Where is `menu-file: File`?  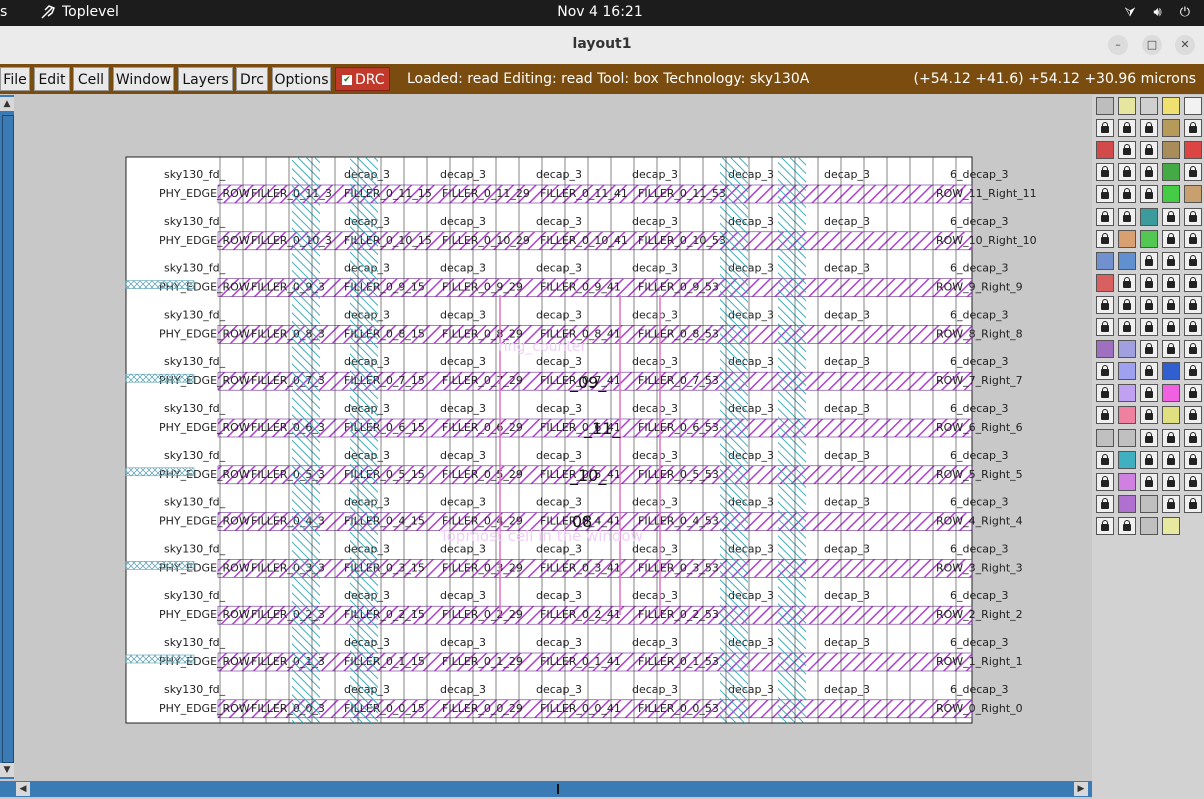 menu-file: File is located at coordinates (15, 79).